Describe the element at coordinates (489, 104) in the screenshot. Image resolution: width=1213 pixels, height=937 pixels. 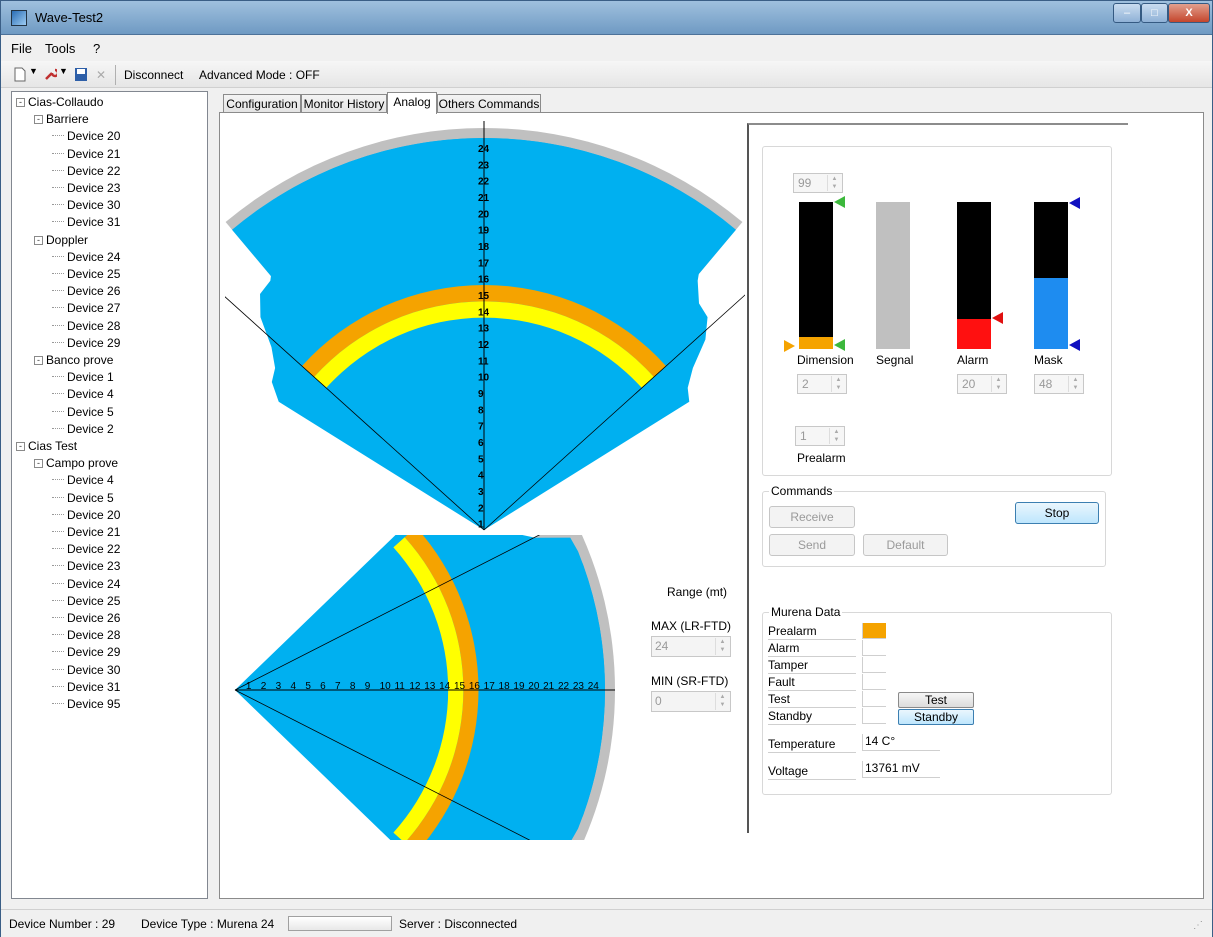
I see `tab-others-commands: Others Commands` at that location.